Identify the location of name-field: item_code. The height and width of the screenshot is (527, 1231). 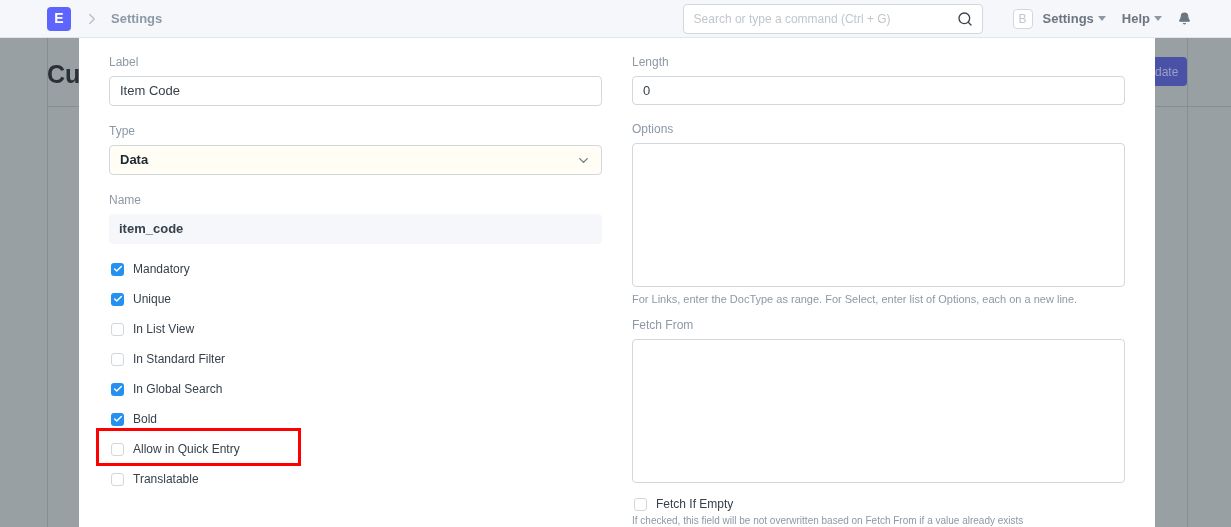
(355, 229).